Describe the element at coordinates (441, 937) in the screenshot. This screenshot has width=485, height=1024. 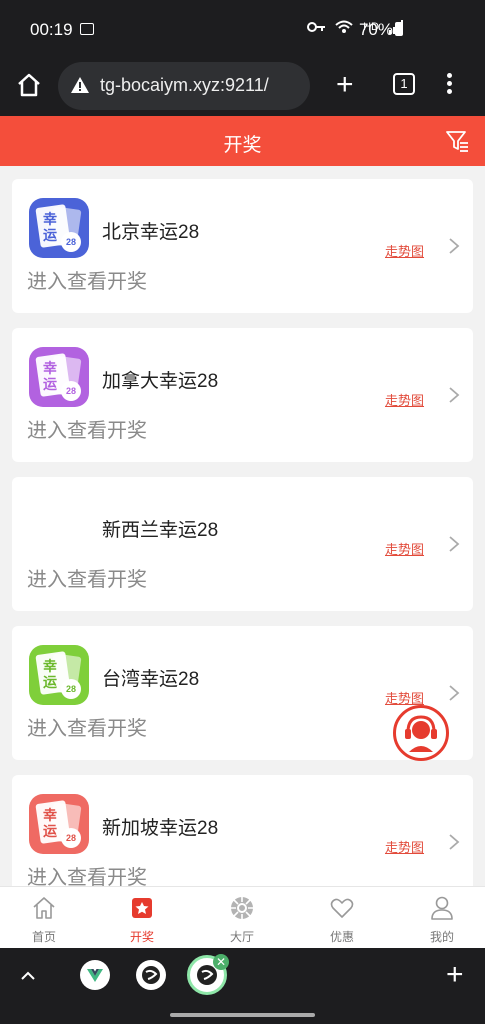
I see `tab-label: 我的` at that location.